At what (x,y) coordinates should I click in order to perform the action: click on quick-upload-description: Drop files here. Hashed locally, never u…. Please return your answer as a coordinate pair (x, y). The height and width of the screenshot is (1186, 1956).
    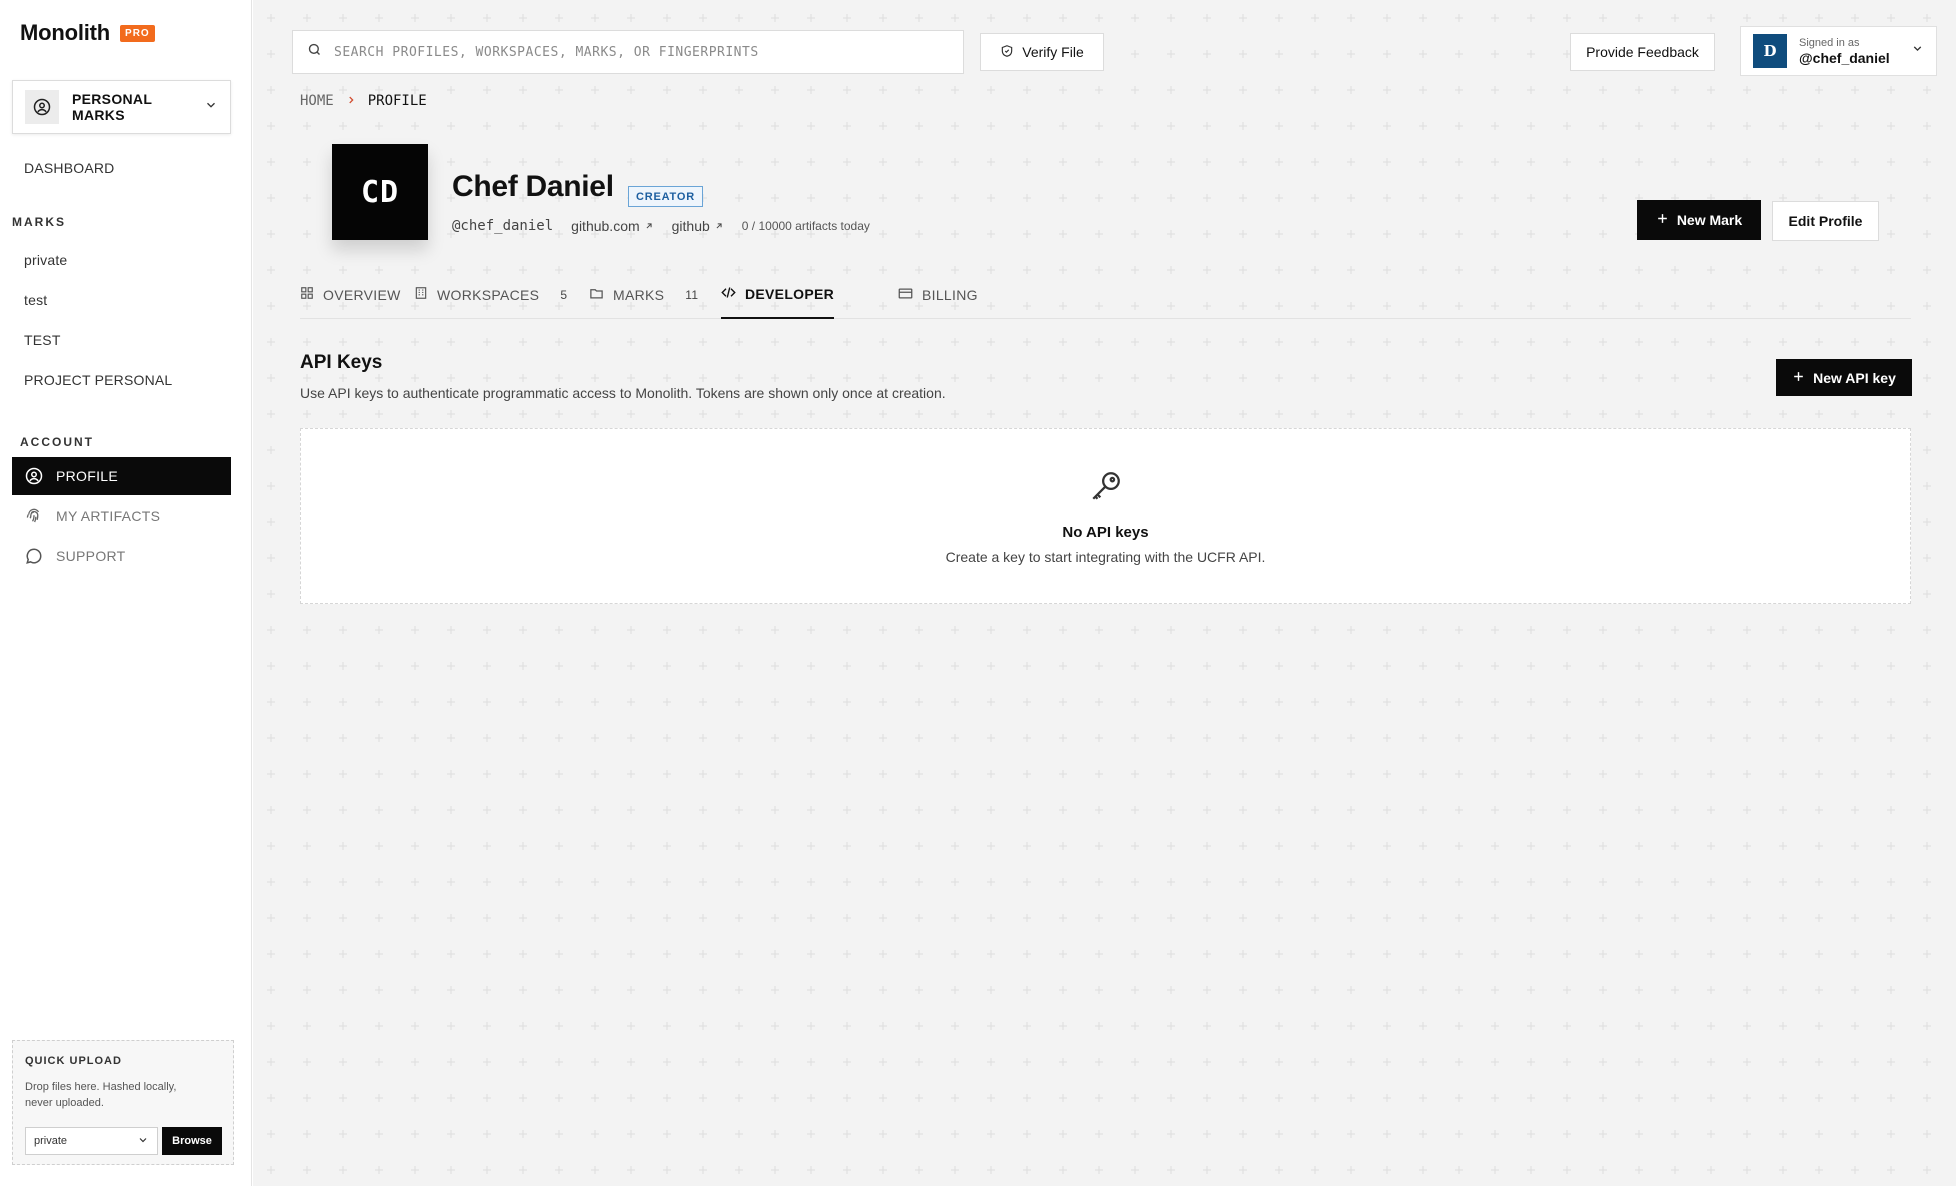
    Looking at the image, I should click on (101, 1095).